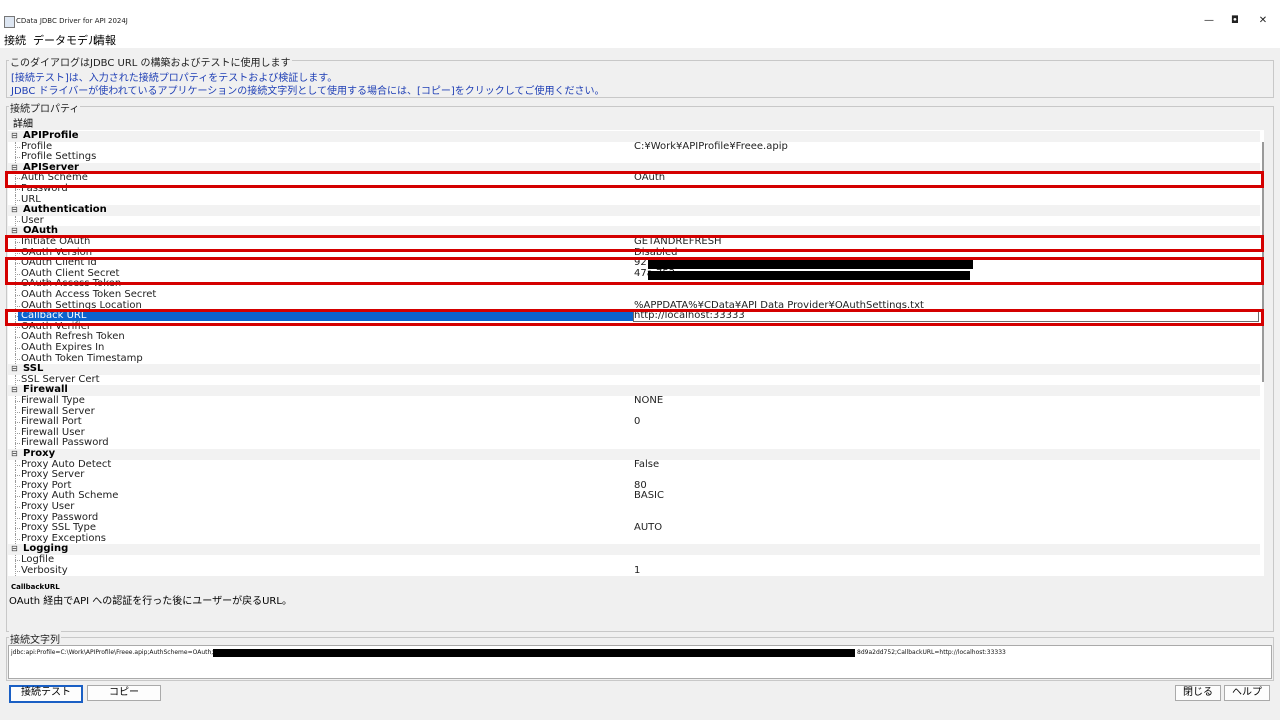 The height and width of the screenshot is (720, 1280). Describe the element at coordinates (46, 485) in the screenshot. I see `property-name: Proxy Port` at that location.